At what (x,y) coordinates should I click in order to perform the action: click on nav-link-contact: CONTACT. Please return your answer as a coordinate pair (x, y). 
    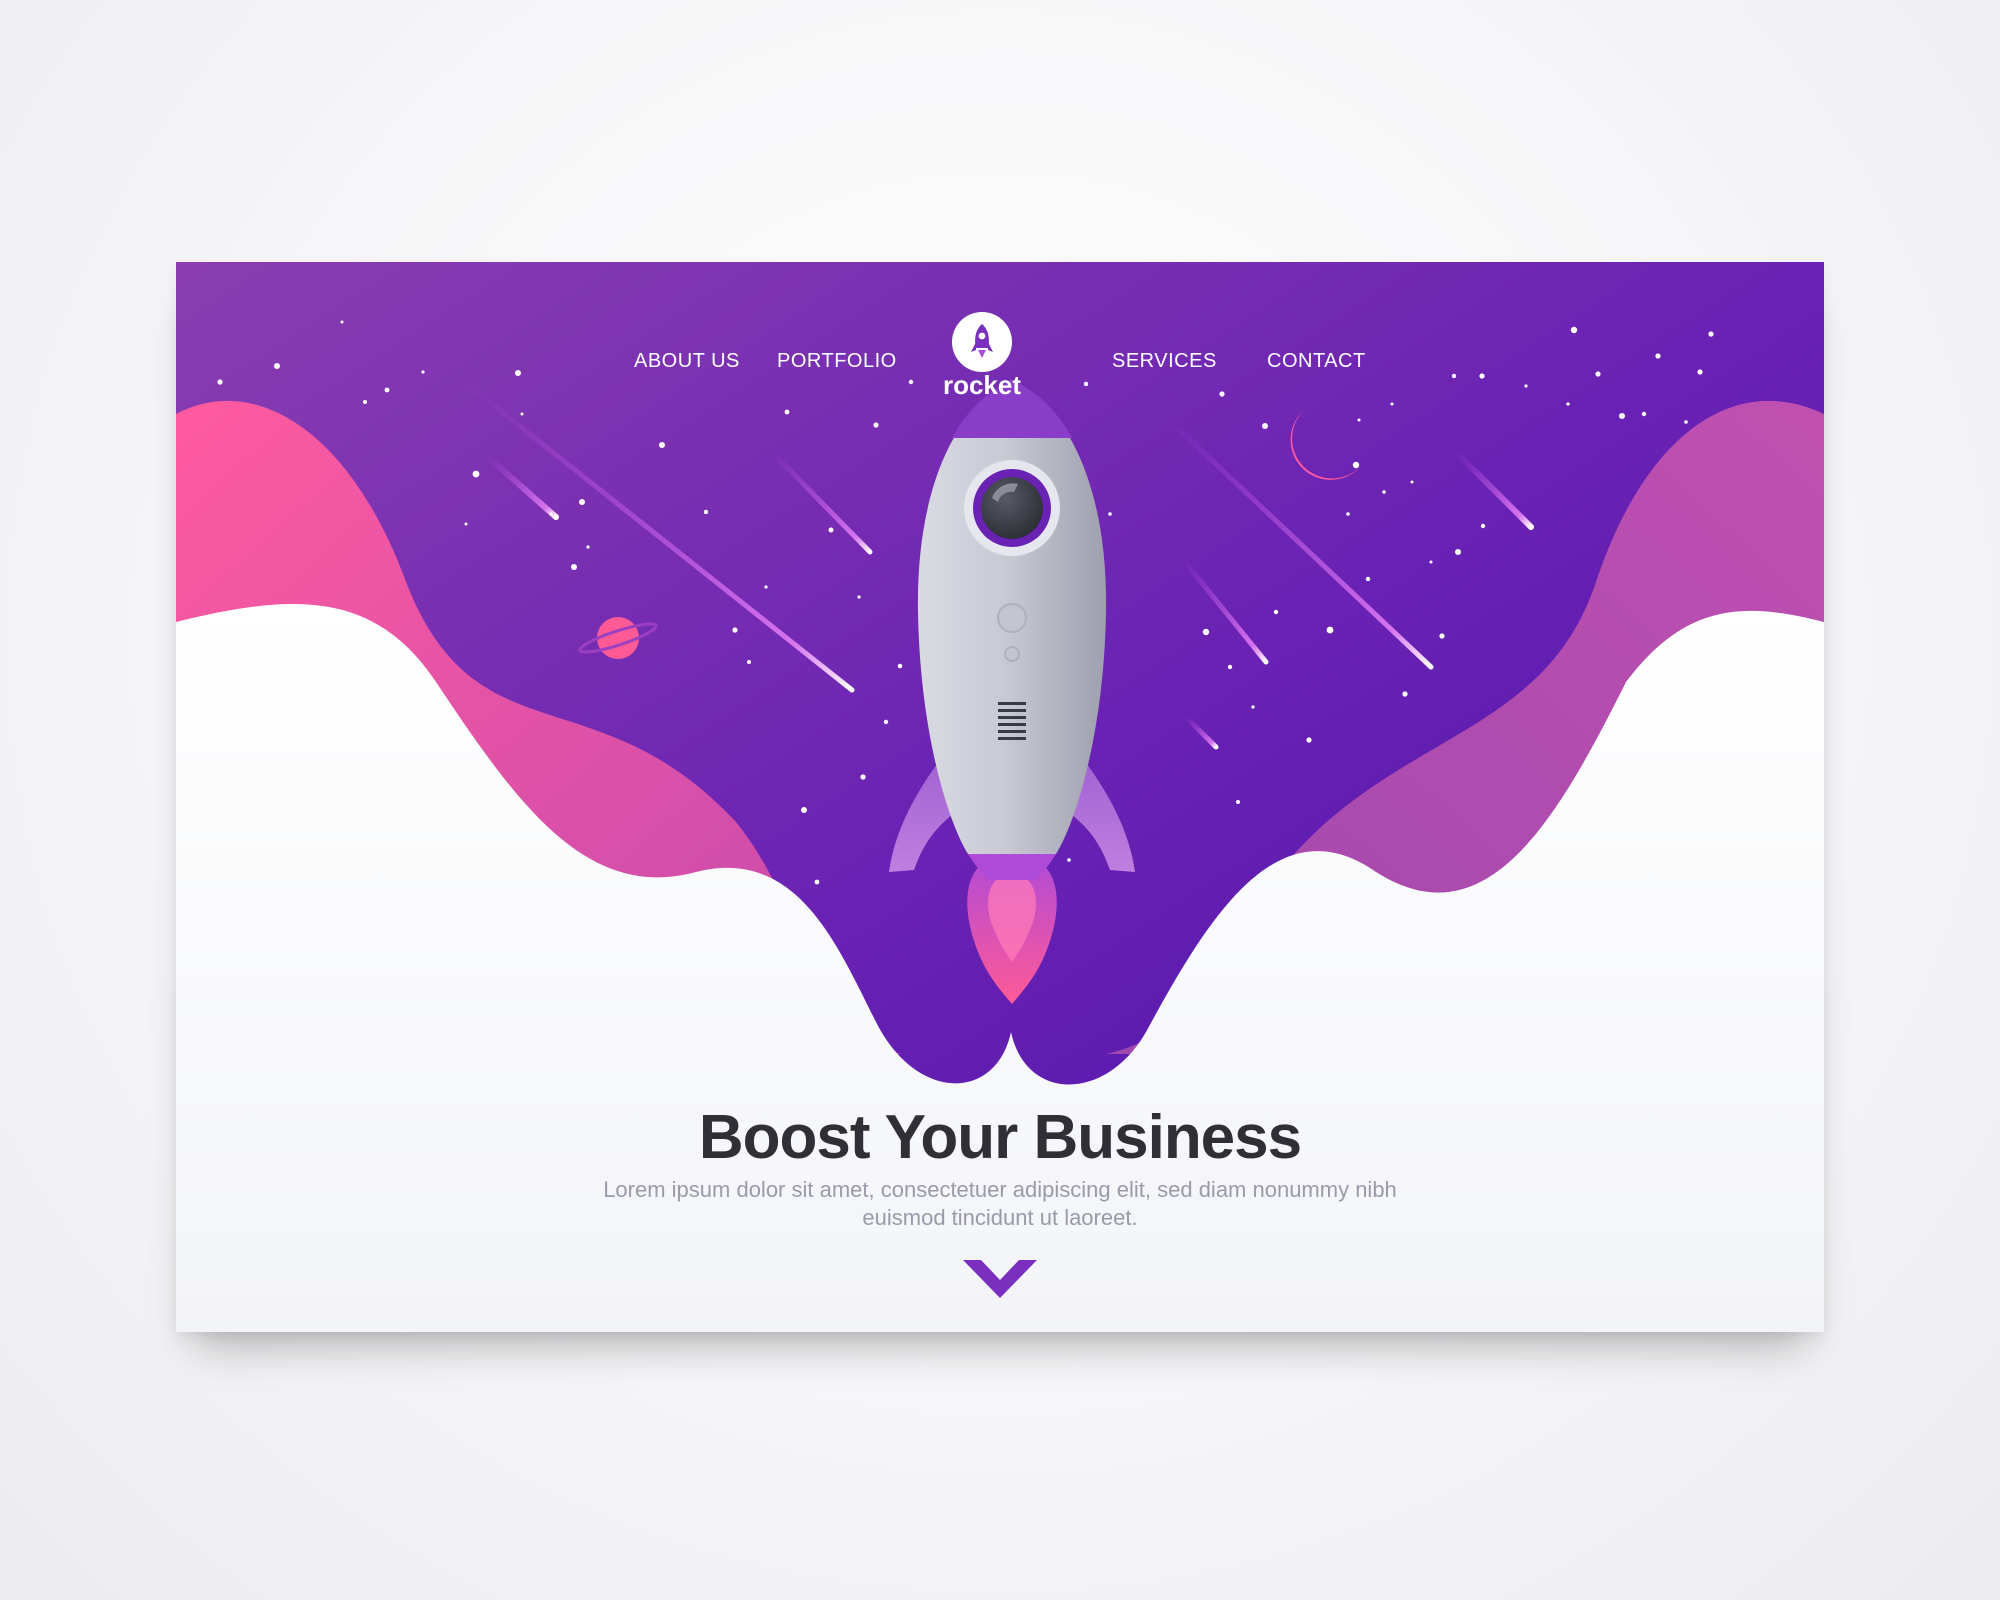
    Looking at the image, I should click on (1316, 361).